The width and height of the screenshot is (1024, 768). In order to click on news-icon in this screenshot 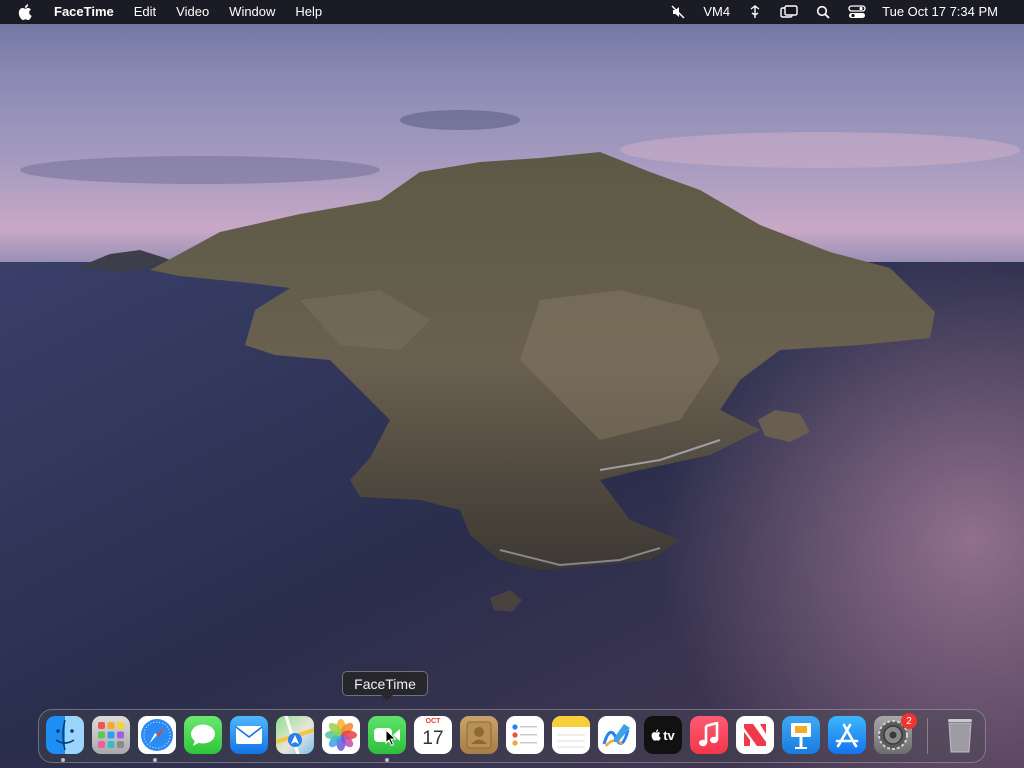, I will do `click(755, 735)`.